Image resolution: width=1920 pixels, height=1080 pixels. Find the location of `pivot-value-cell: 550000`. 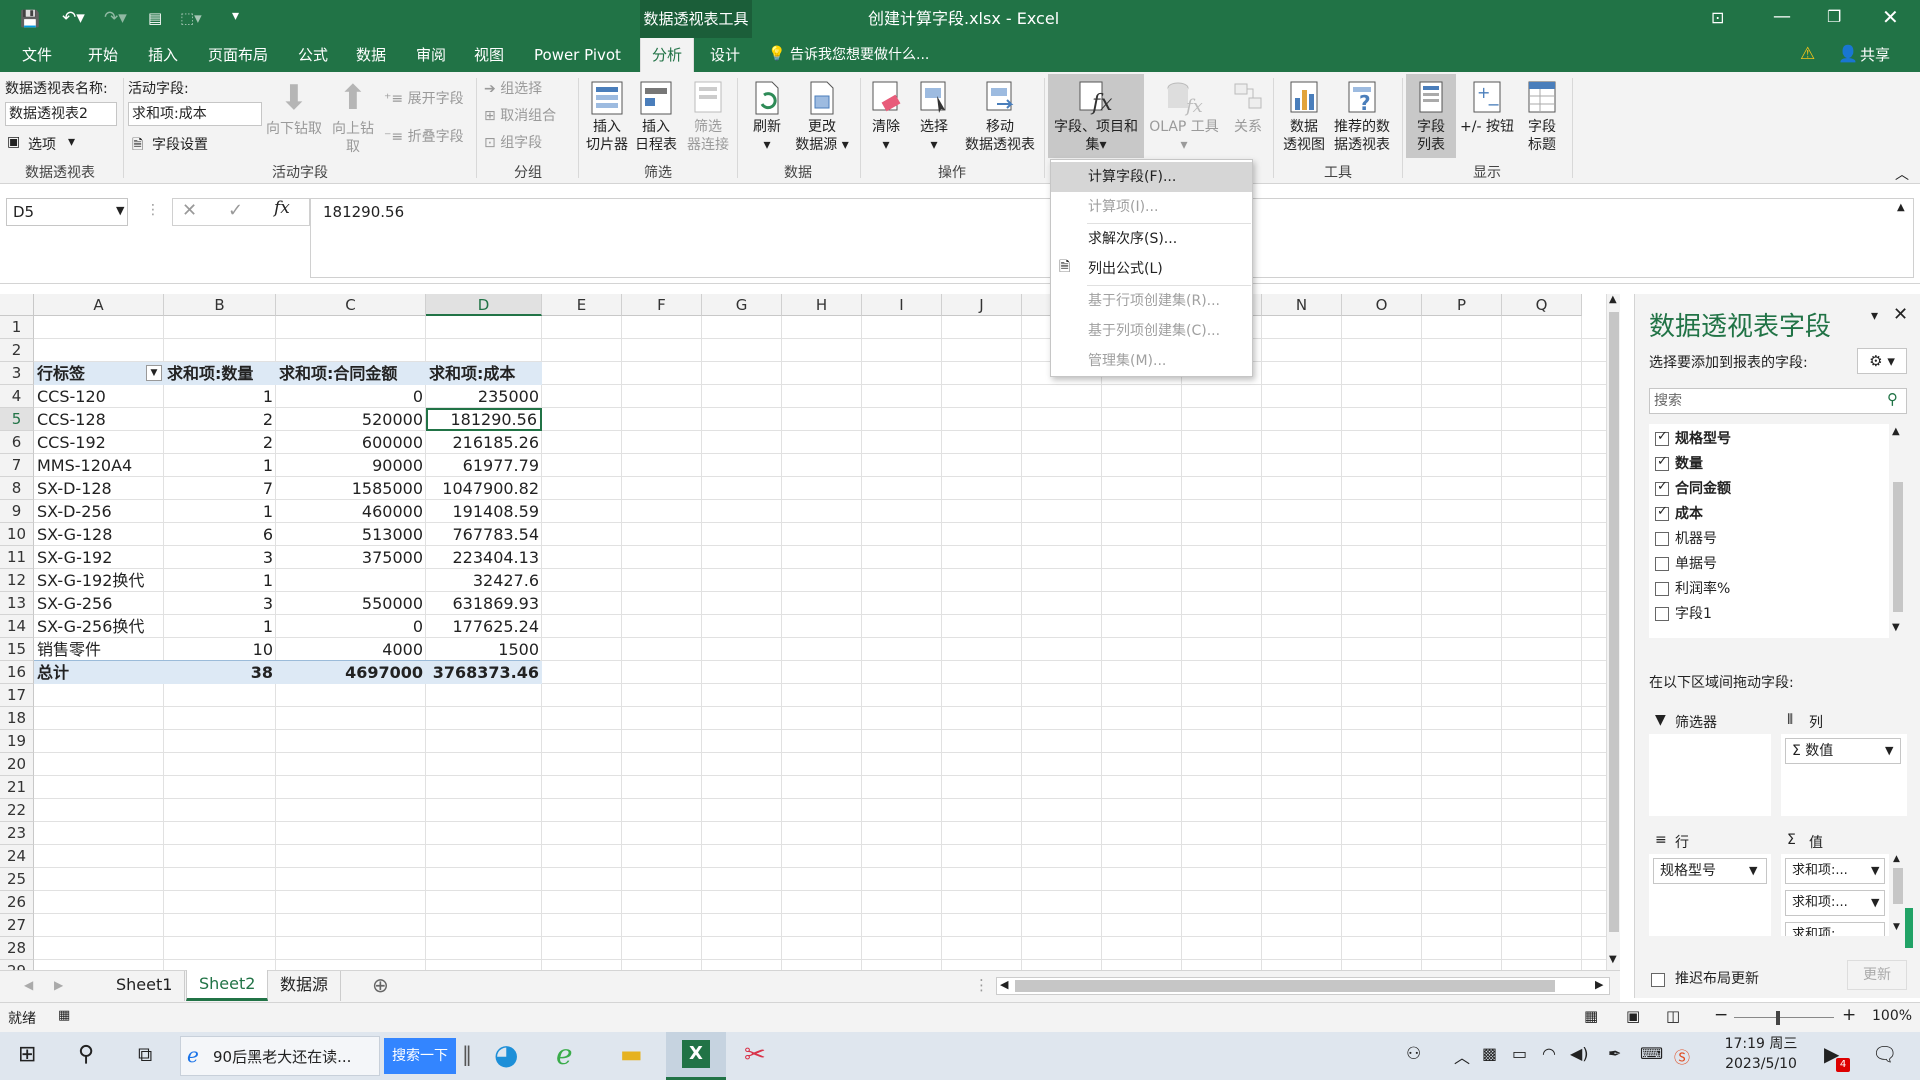

pivot-value-cell: 550000 is located at coordinates (351, 603).